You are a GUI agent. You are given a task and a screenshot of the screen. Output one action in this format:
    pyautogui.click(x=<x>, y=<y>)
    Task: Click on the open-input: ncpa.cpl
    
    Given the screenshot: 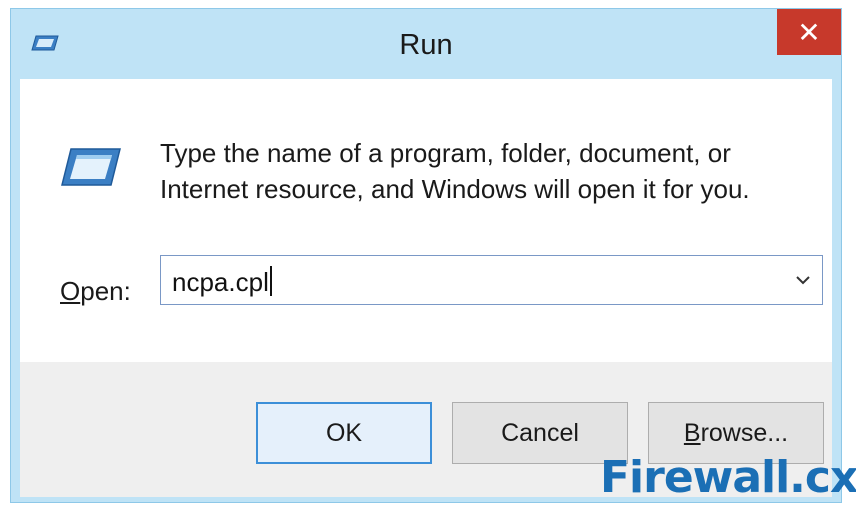 What is the action you would take?
    pyautogui.click(x=222, y=282)
    